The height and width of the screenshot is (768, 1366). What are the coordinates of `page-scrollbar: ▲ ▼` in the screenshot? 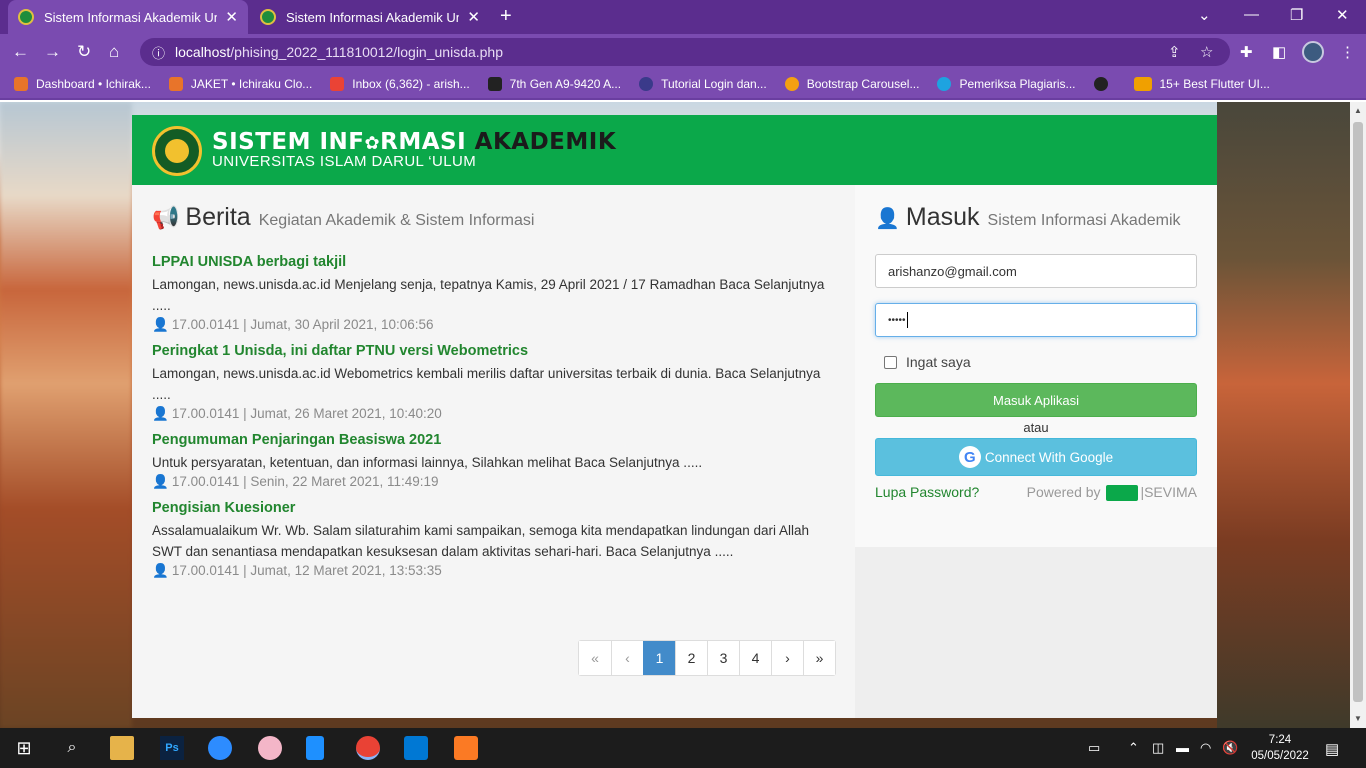 It's located at (1358, 415).